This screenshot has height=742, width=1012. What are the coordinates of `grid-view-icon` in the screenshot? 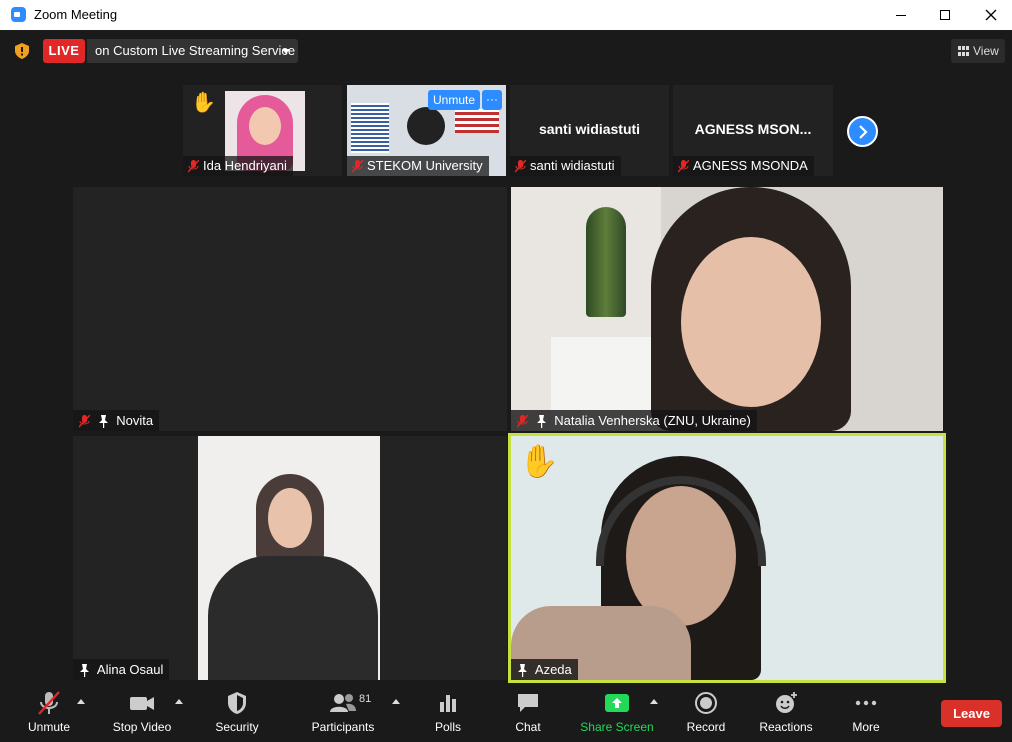 It's located at (963, 51).